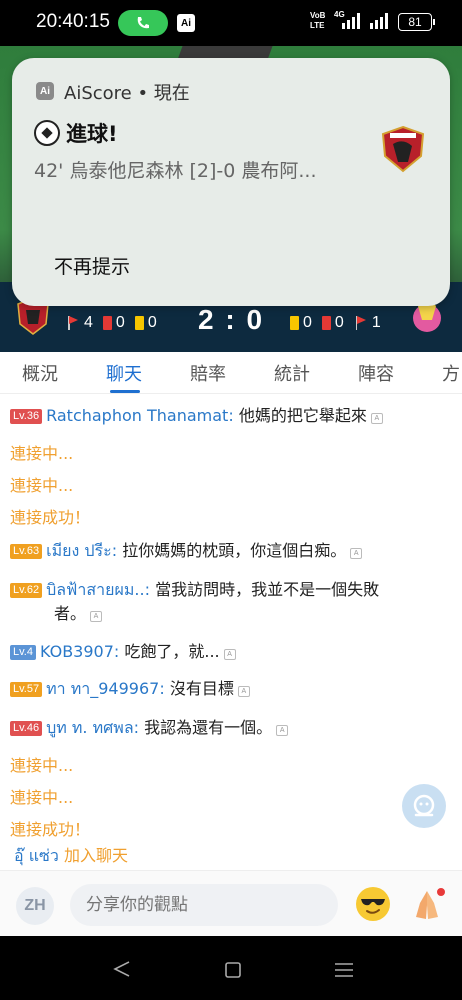  Describe the element at coordinates (208, 373) in the screenshot. I see `tab-odds: 賠率` at that location.